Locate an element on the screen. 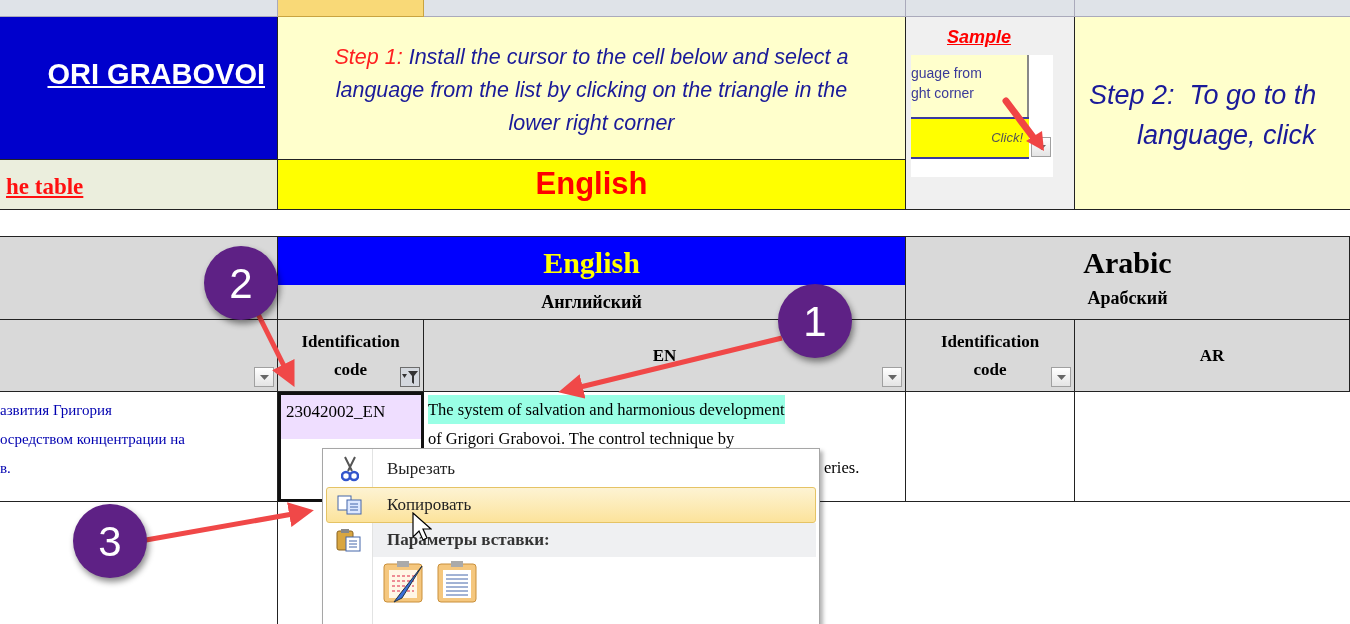 The width and height of the screenshot is (1350, 624). sample-title: Sample is located at coordinates (978, 37).